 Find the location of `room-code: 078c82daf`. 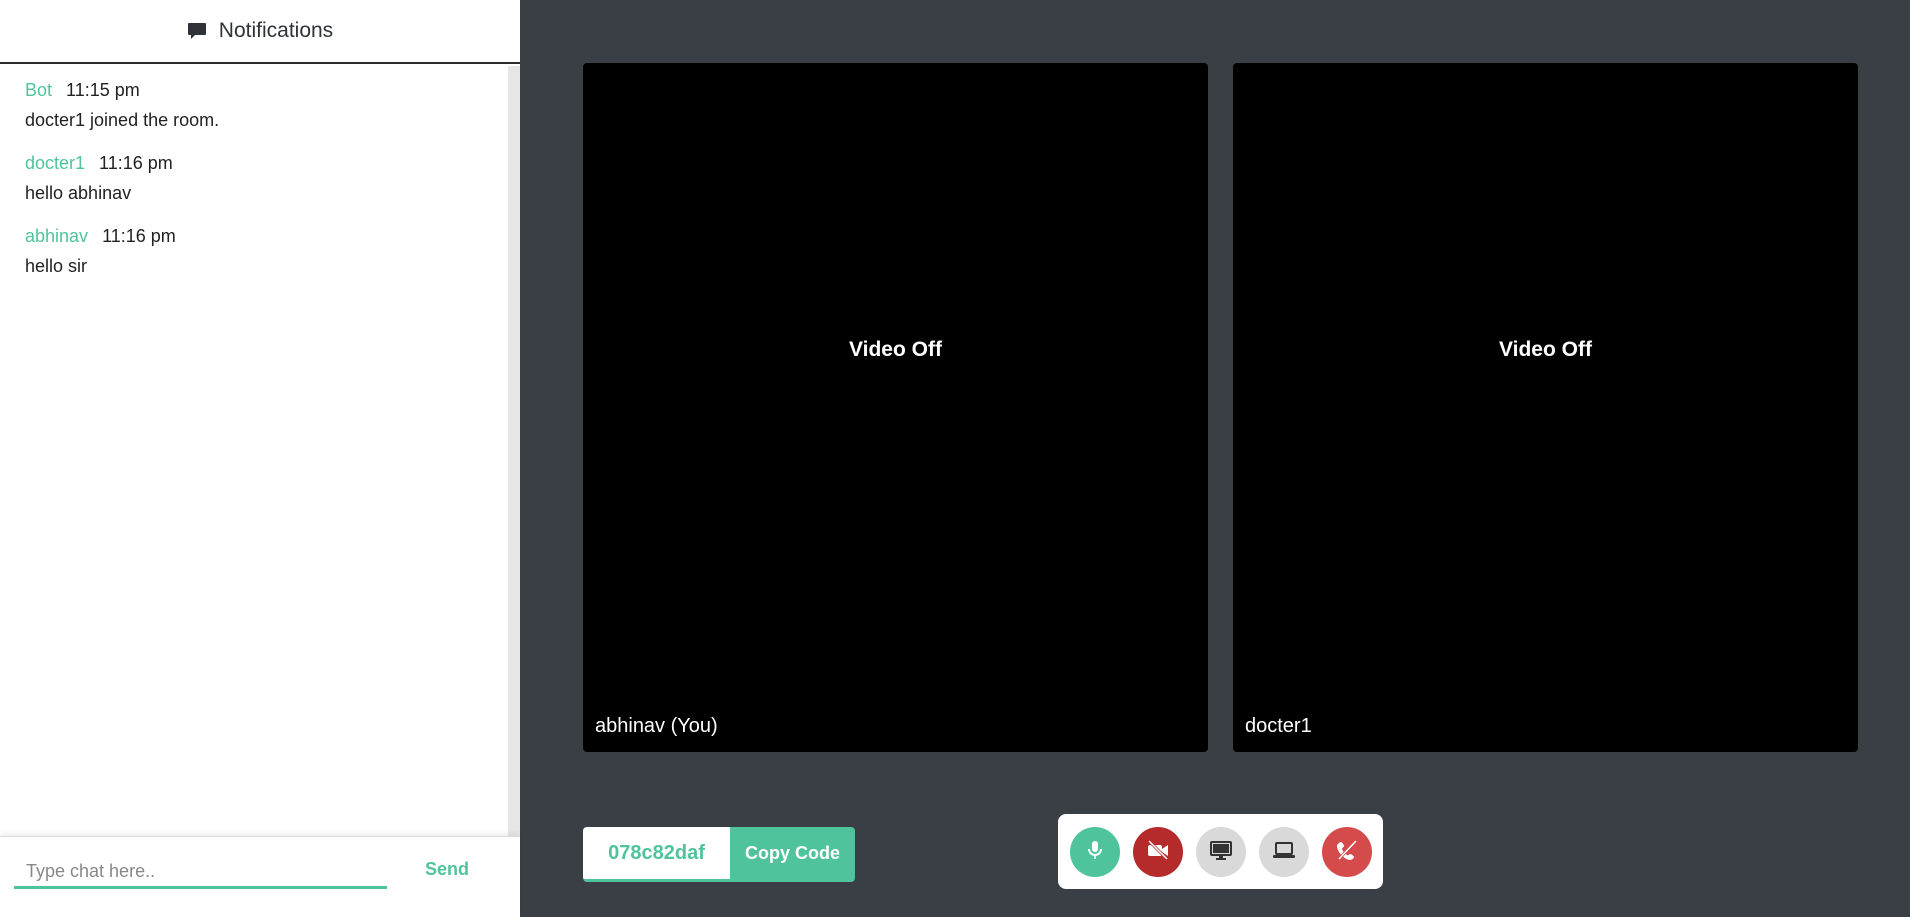

room-code: 078c82daf is located at coordinates (656, 853).